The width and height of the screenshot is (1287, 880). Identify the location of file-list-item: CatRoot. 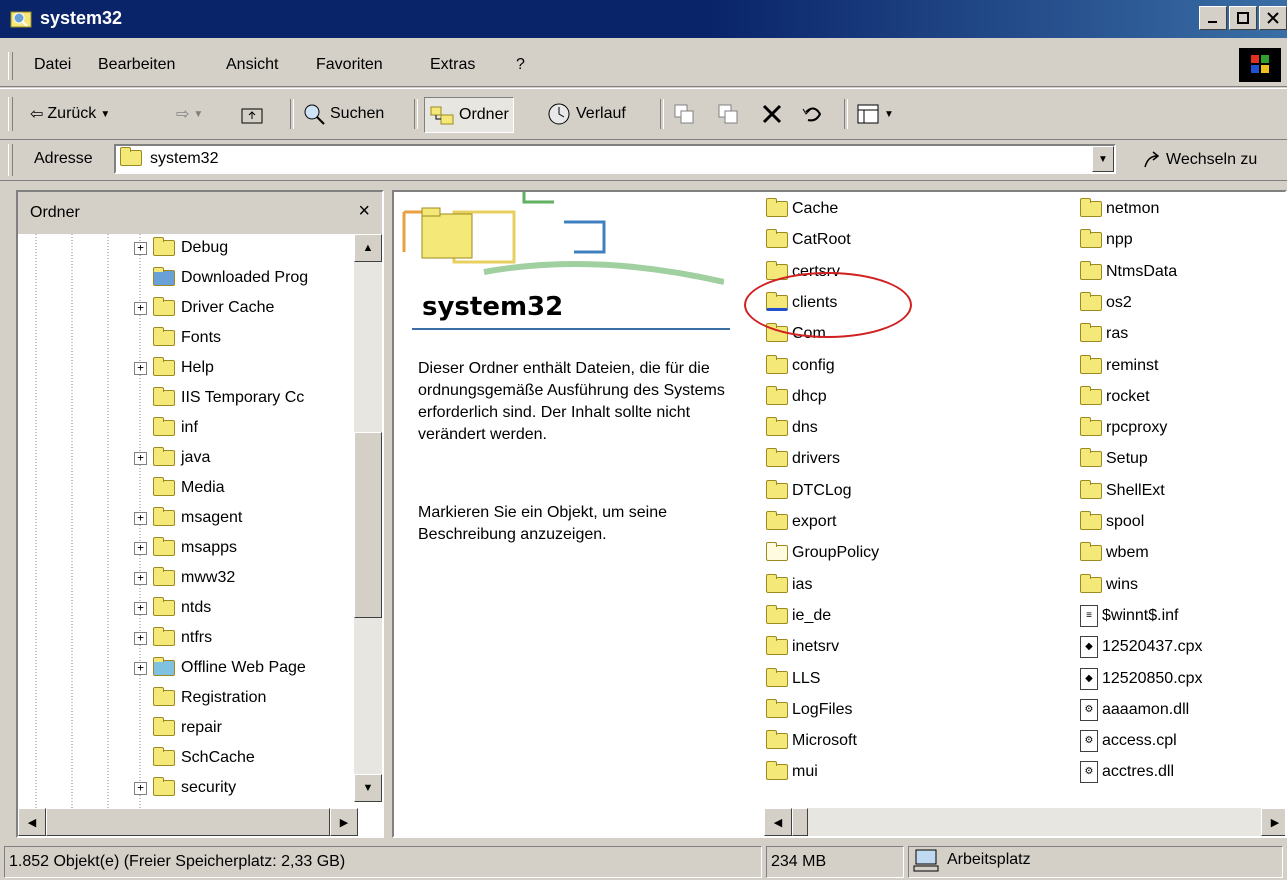
(808, 240).